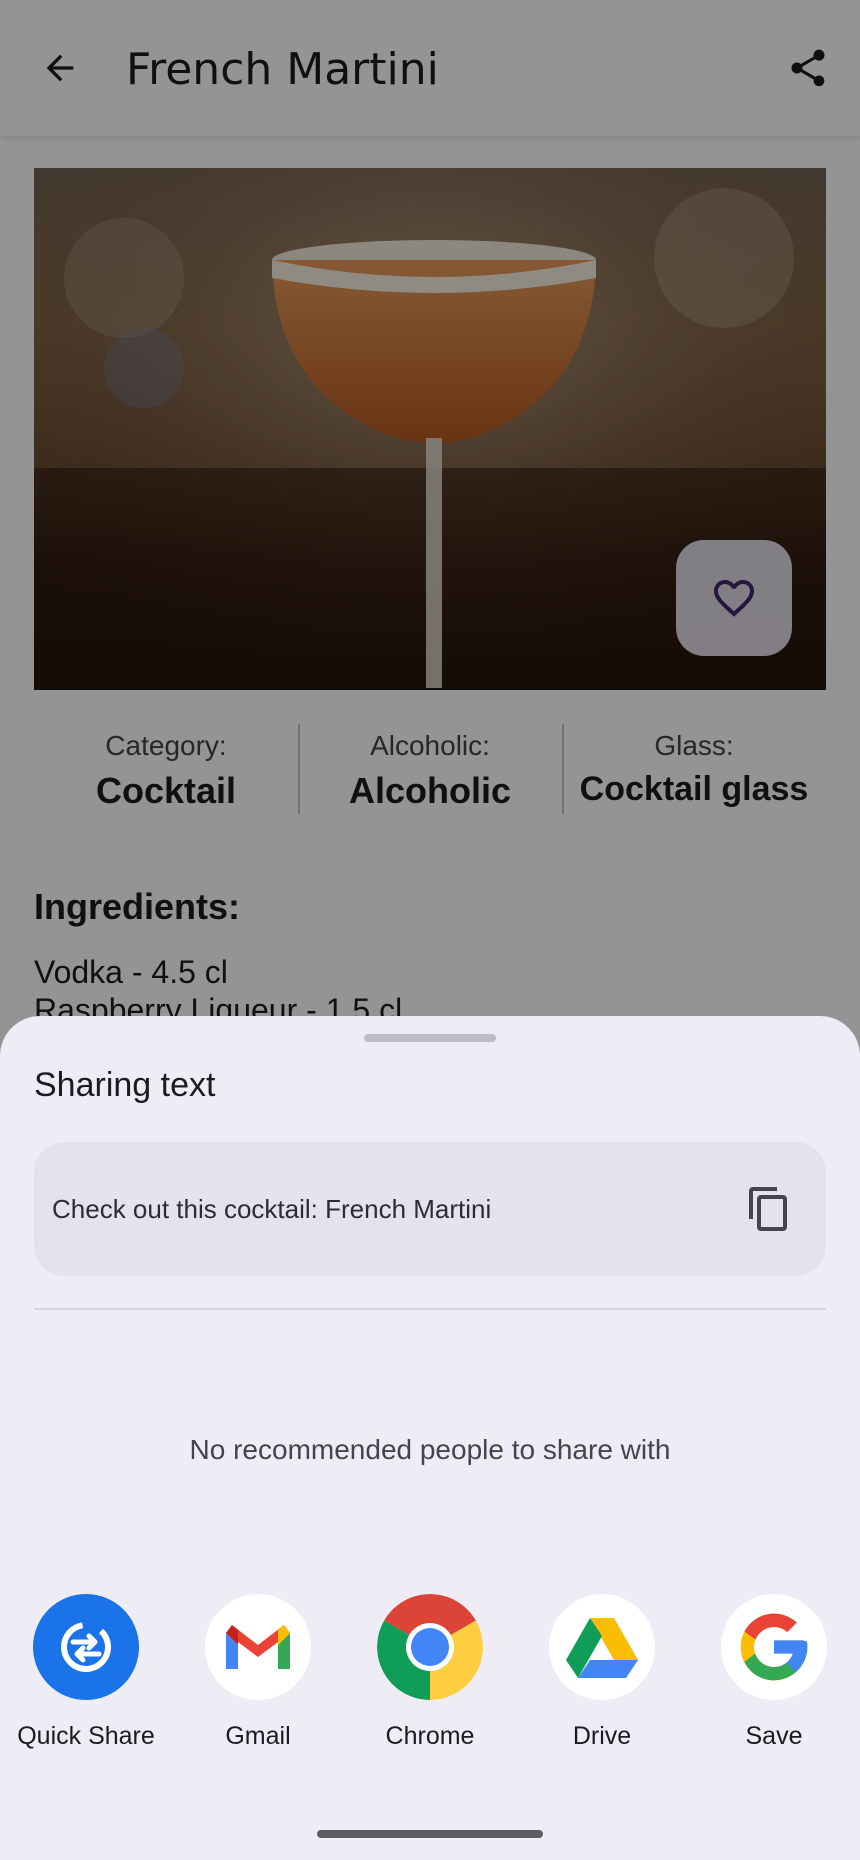 The image size is (860, 1860). What do you see at coordinates (774, 1736) in the screenshot?
I see `share-target-label: Save` at bounding box center [774, 1736].